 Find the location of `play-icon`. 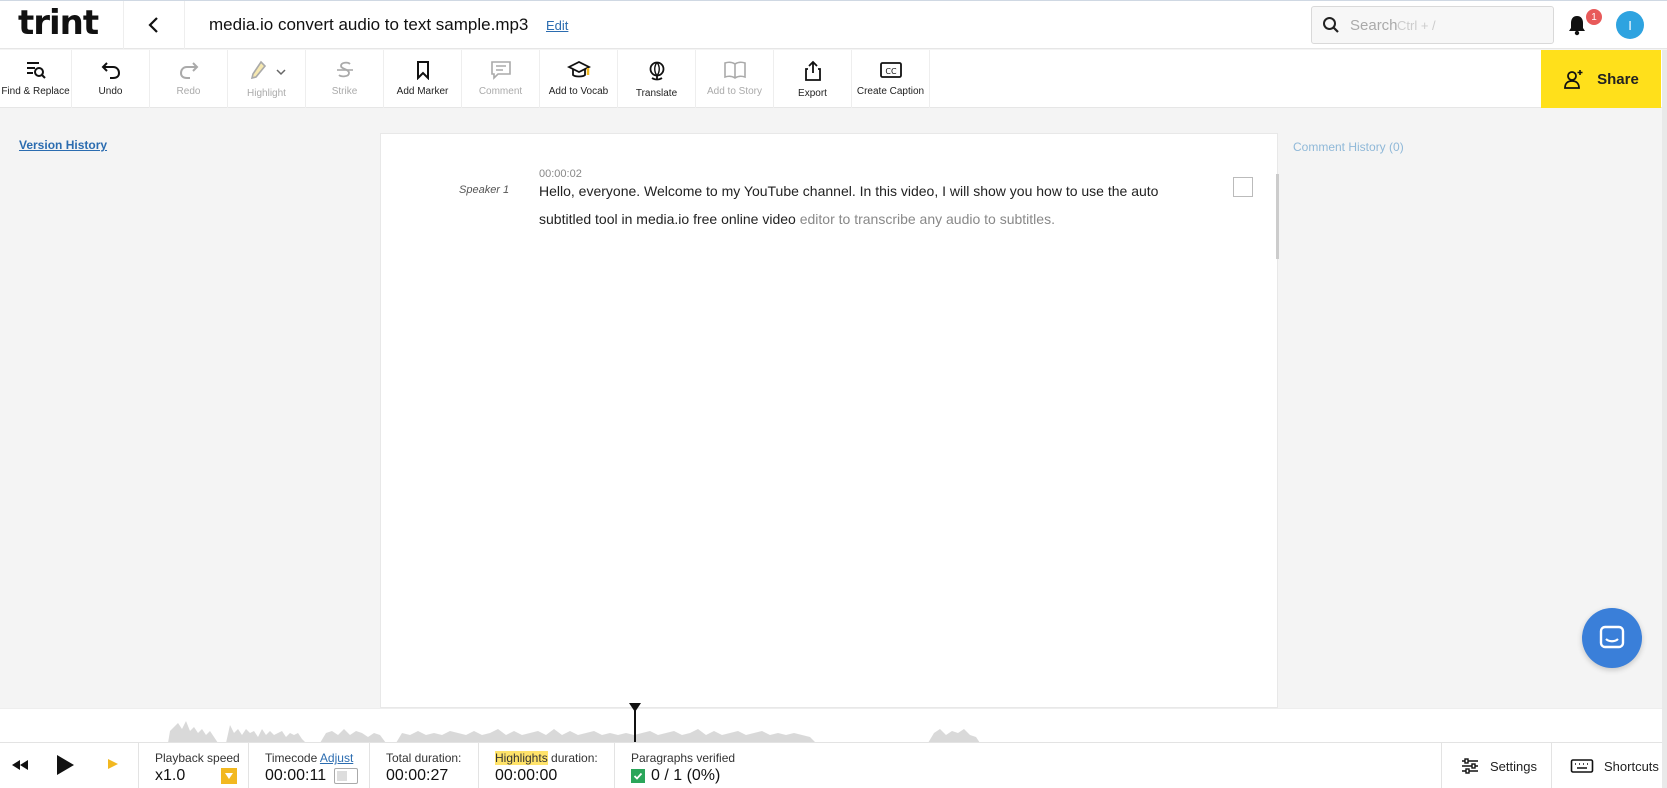

play-icon is located at coordinates (65, 765).